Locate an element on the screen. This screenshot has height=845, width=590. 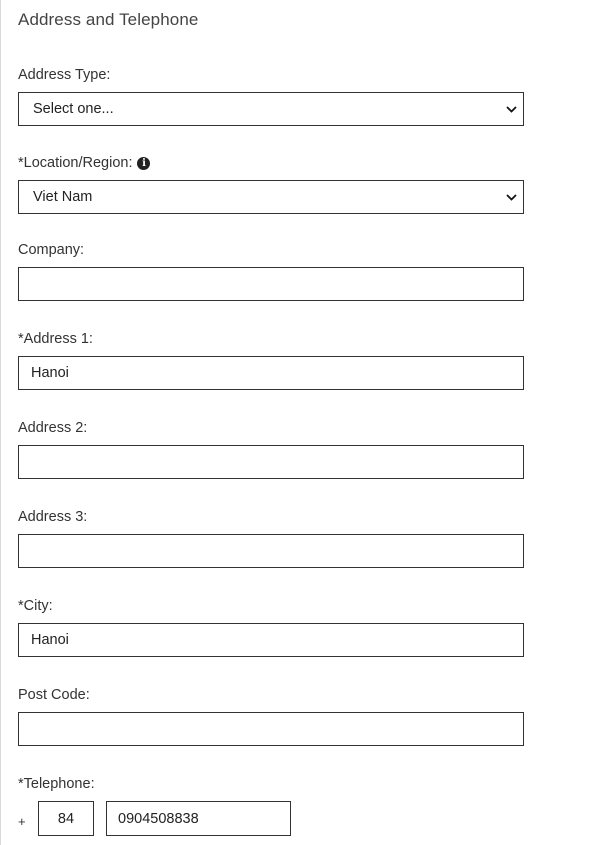
address3-label: Address 3: is located at coordinates (52, 517).